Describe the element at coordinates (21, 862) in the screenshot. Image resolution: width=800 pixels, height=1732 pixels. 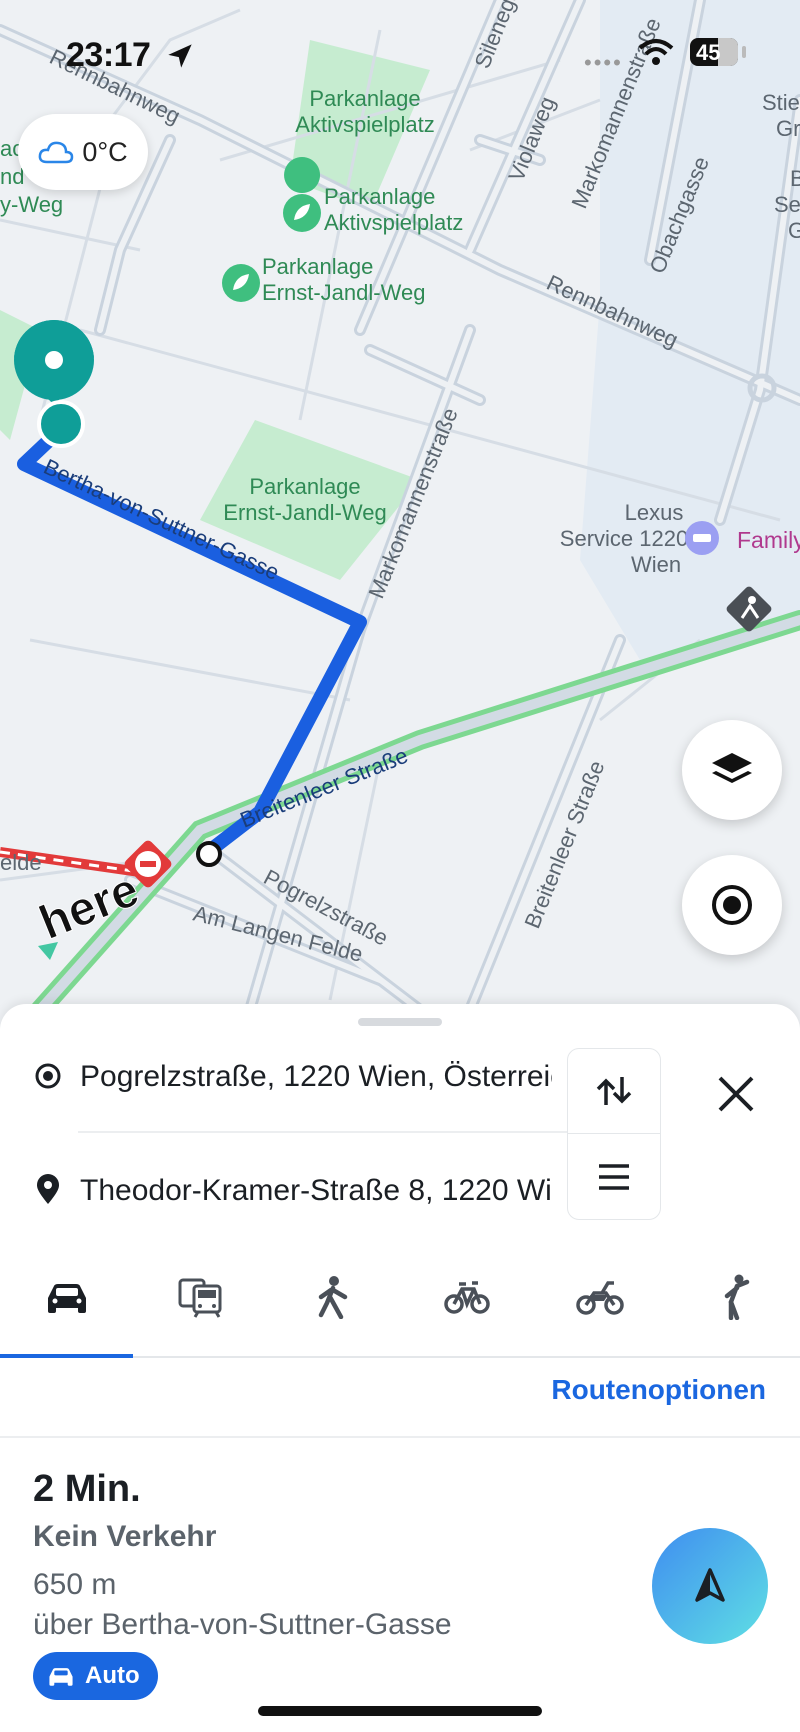
I see `street-label: elde` at that location.